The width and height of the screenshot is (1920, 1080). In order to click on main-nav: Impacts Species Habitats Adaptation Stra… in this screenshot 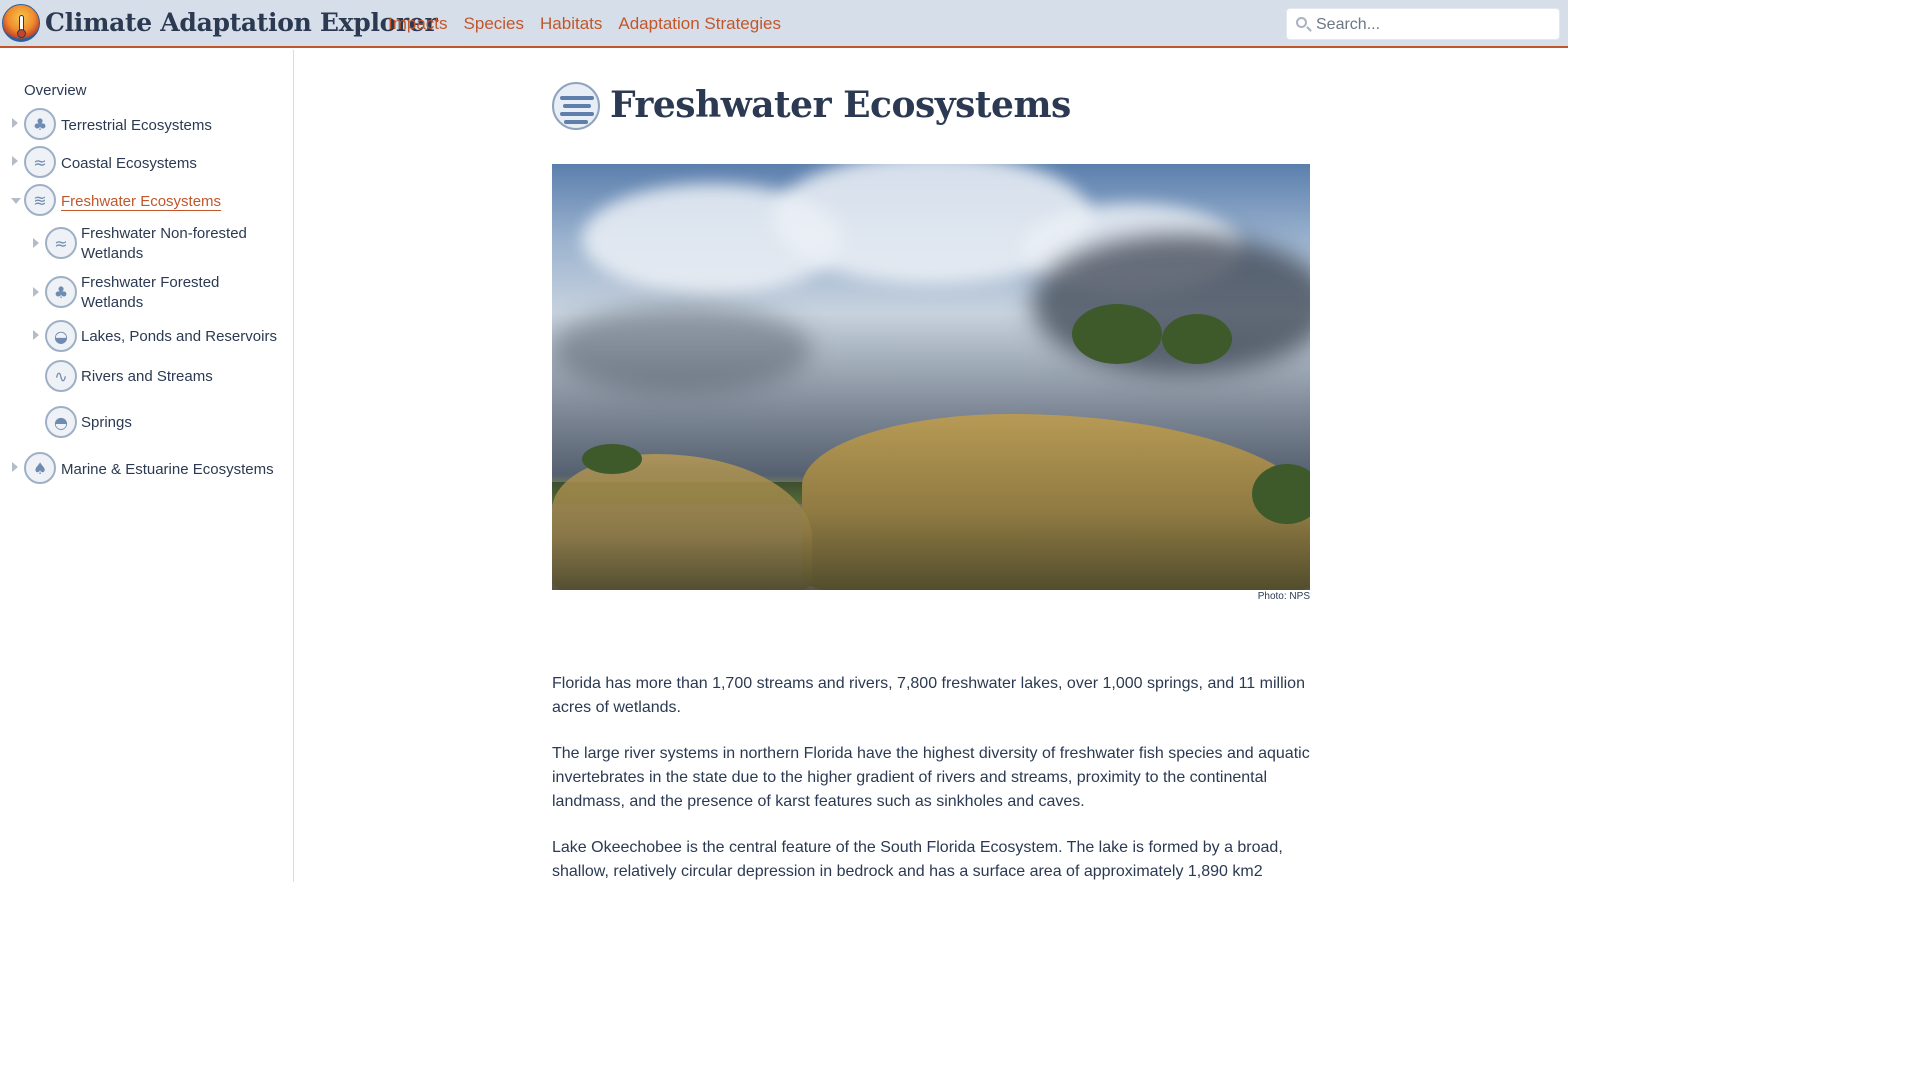, I will do `click(592, 24)`.